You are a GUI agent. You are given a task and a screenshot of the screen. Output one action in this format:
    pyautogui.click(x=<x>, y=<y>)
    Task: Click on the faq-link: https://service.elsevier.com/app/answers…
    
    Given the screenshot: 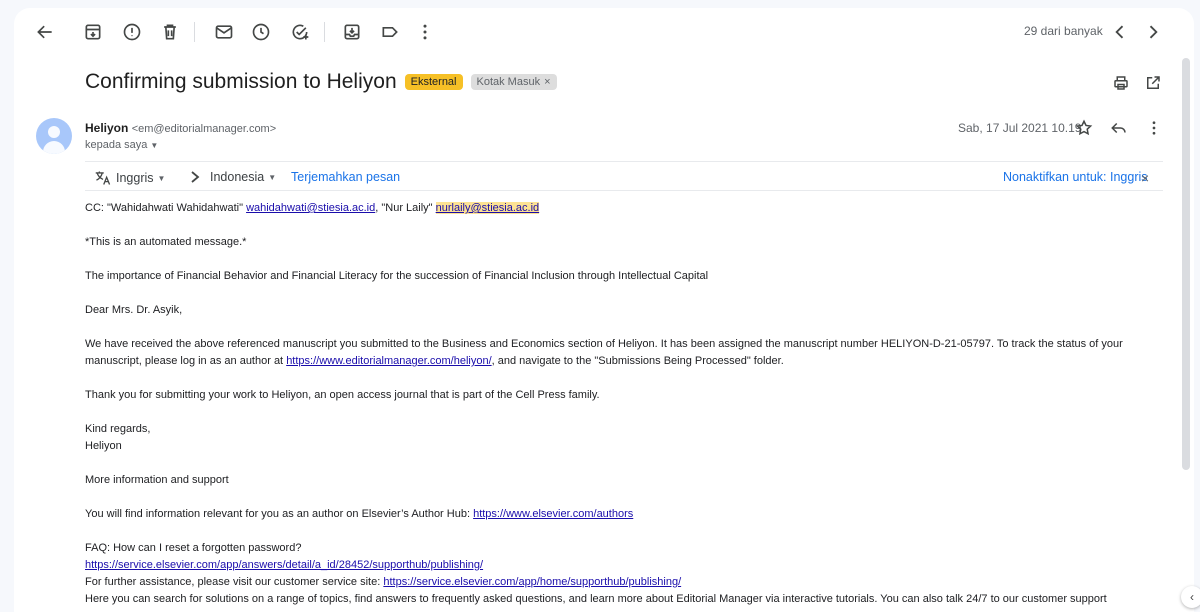 What is the action you would take?
    pyautogui.click(x=284, y=565)
    